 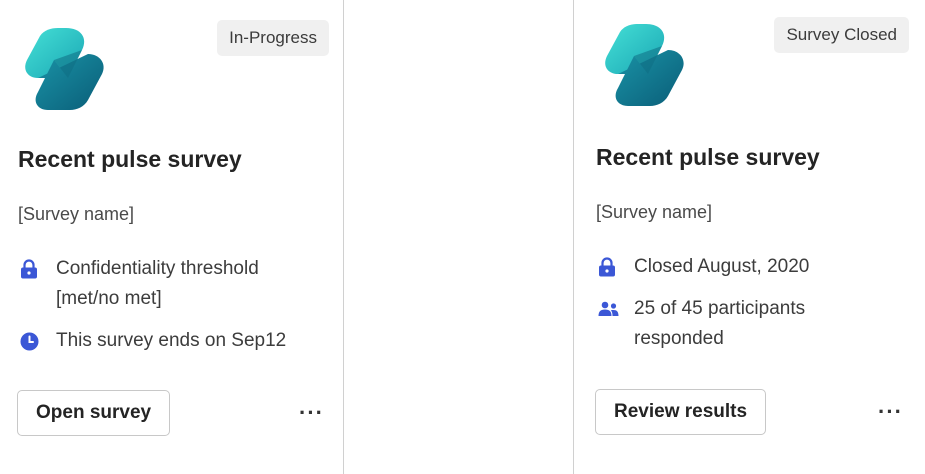 I want to click on card-divider-left, so click(x=343, y=237).